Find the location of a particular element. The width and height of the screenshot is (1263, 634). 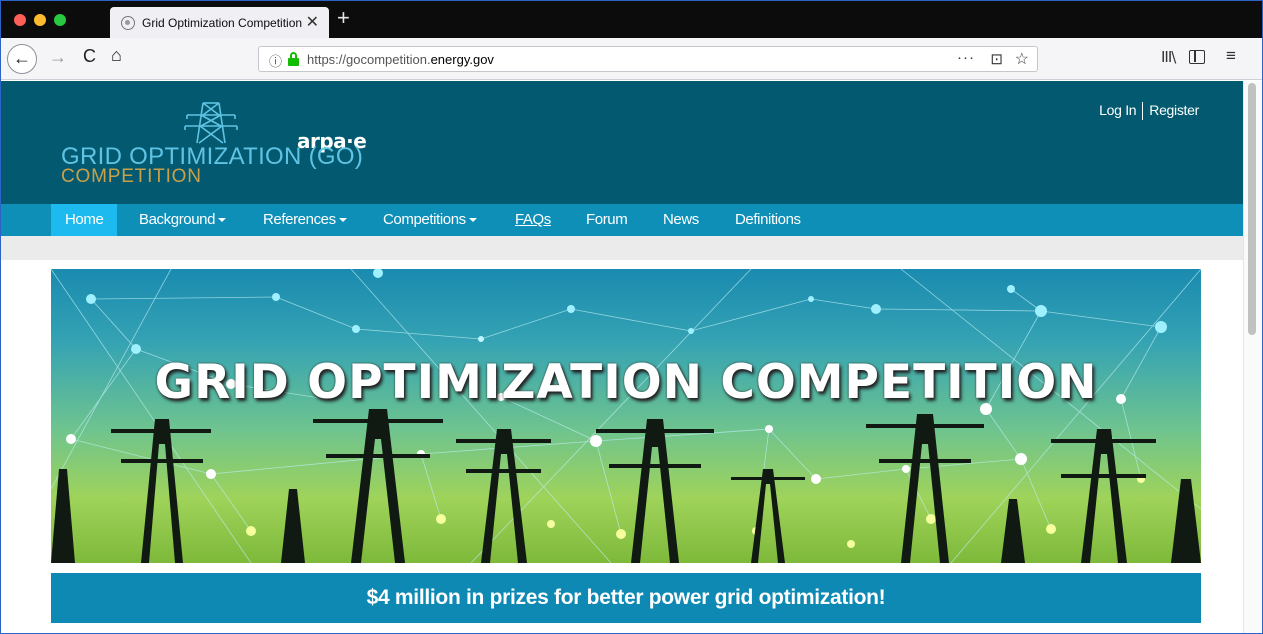

nav-faqs-label: FAQs is located at coordinates (533, 219).